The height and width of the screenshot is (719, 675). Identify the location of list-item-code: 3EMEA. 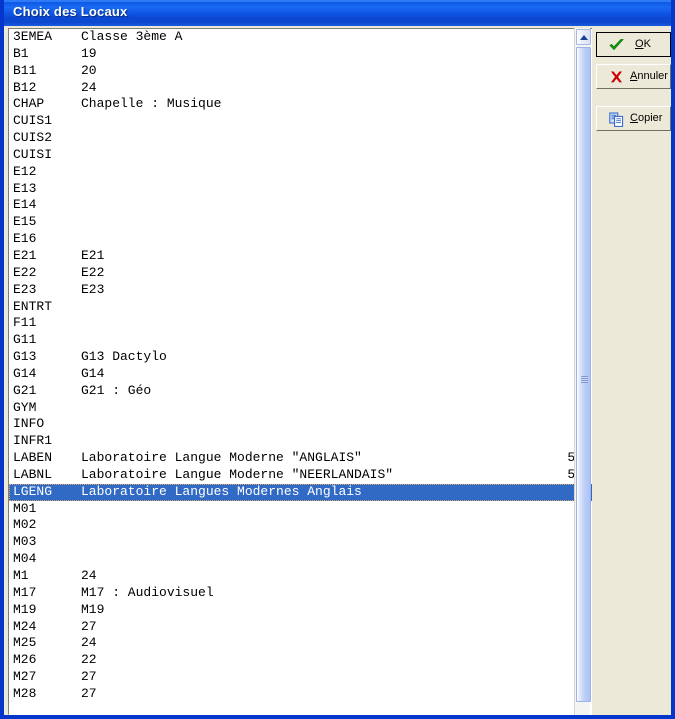
(33, 36).